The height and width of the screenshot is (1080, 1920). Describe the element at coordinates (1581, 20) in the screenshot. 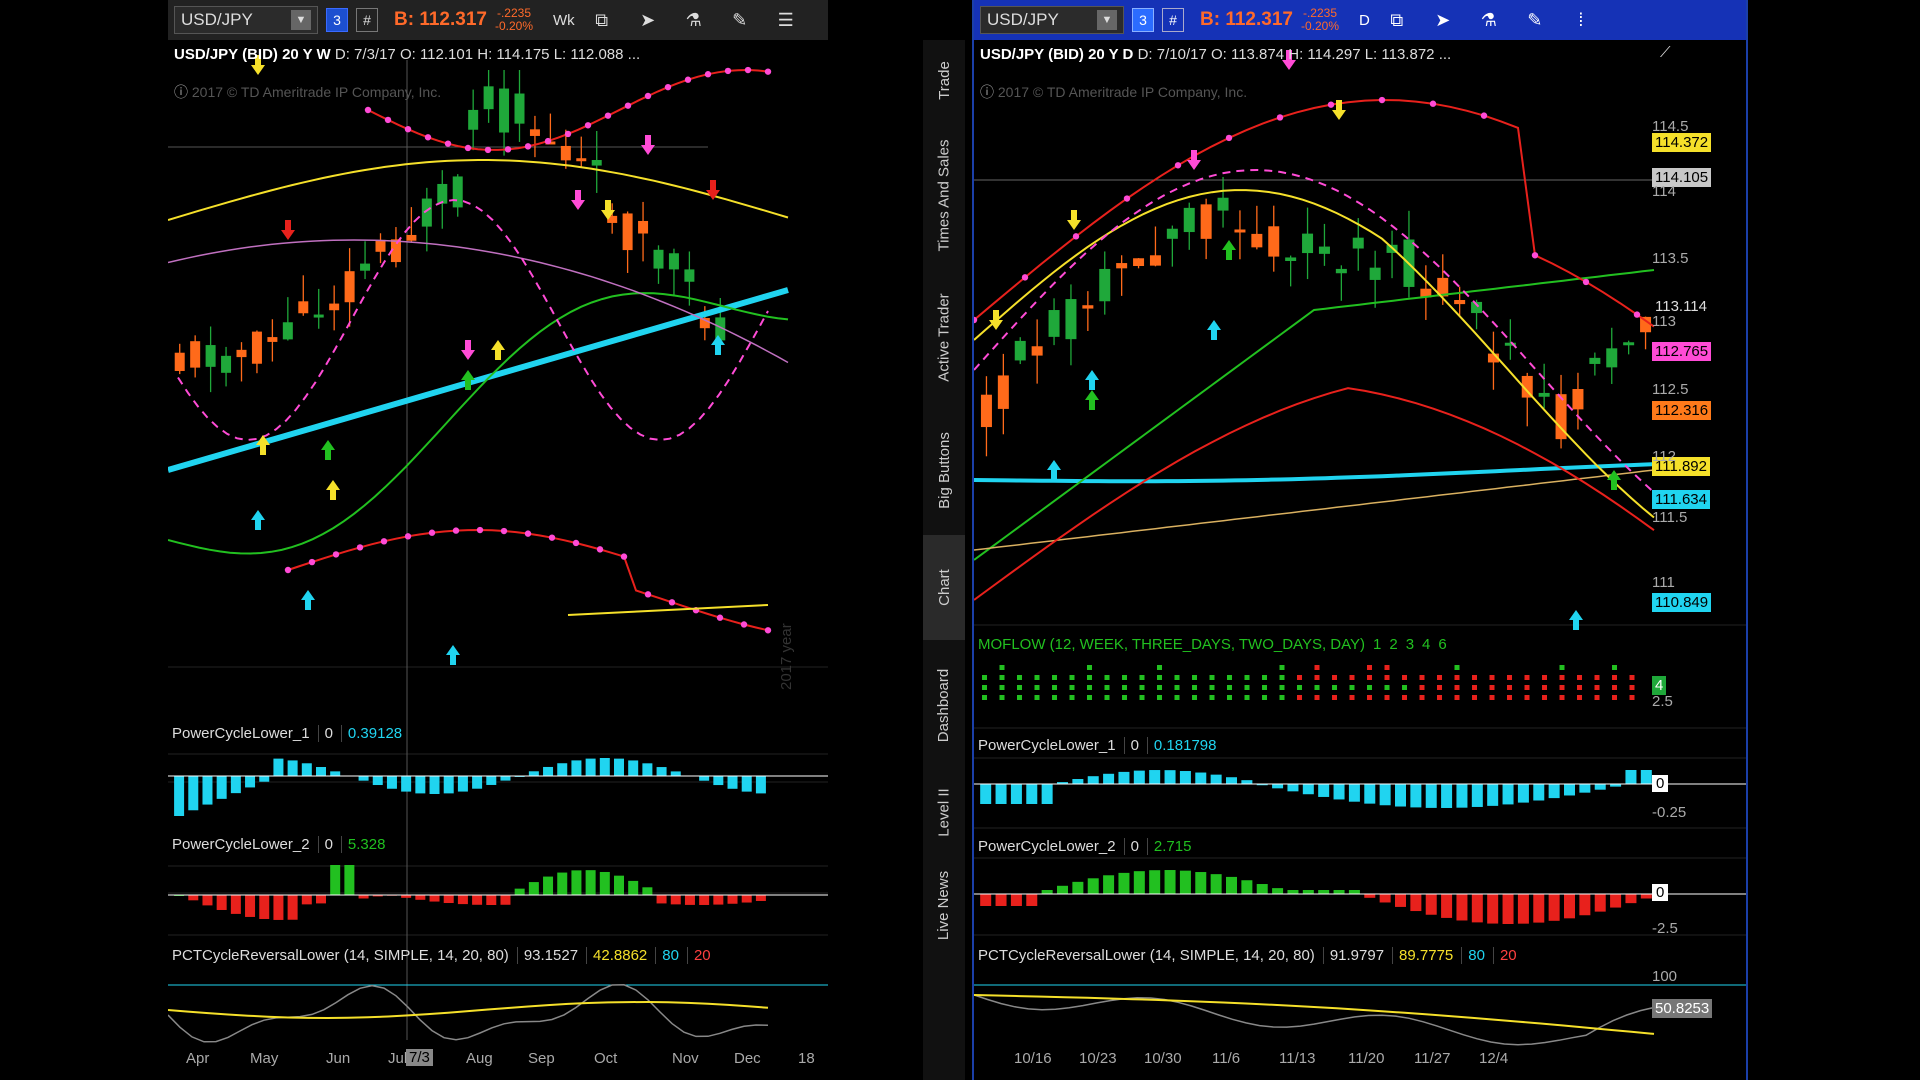

I see `menu-icon: ⁞` at that location.